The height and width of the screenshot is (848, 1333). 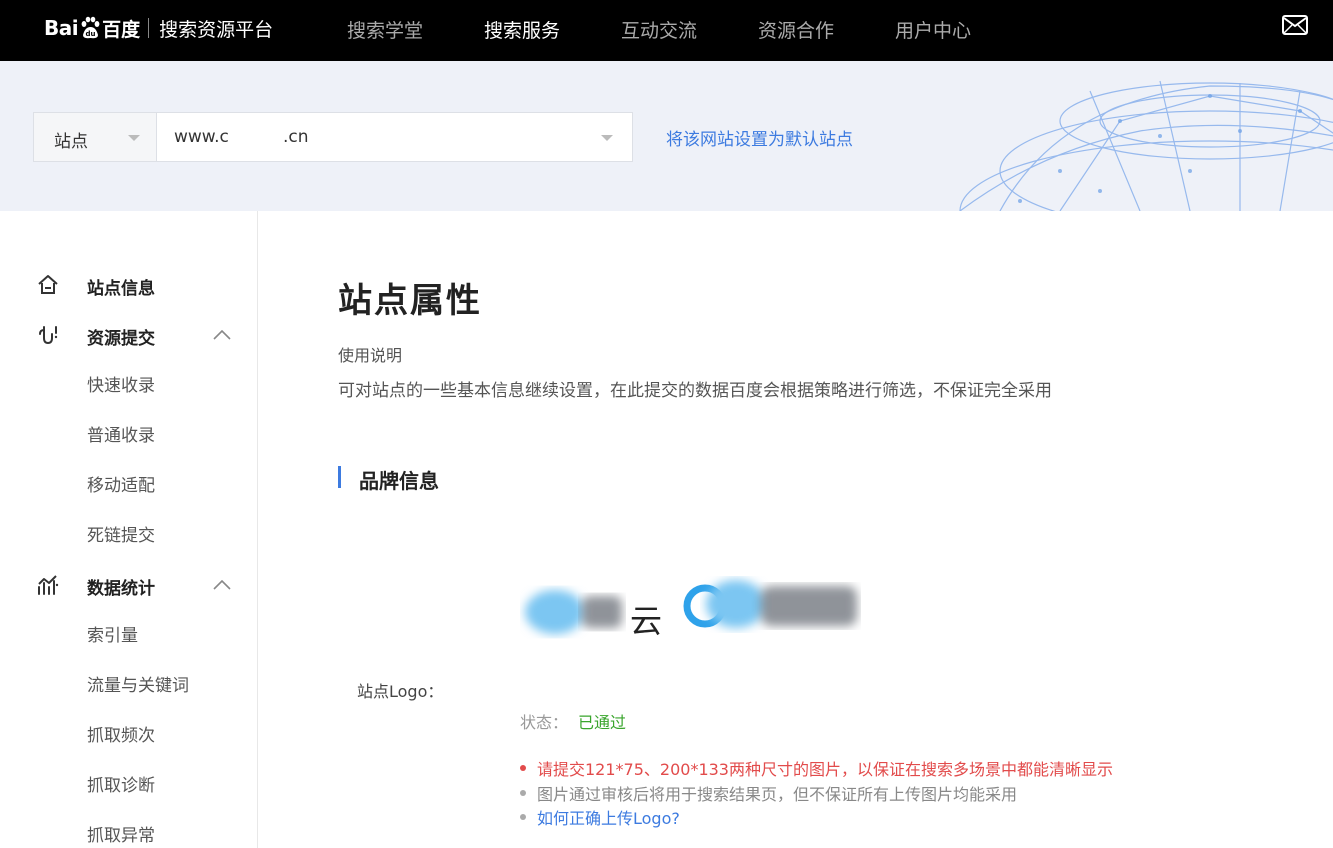 What do you see at coordinates (522, 29) in the screenshot?
I see `nav-item-search-service: 搜索服务` at bounding box center [522, 29].